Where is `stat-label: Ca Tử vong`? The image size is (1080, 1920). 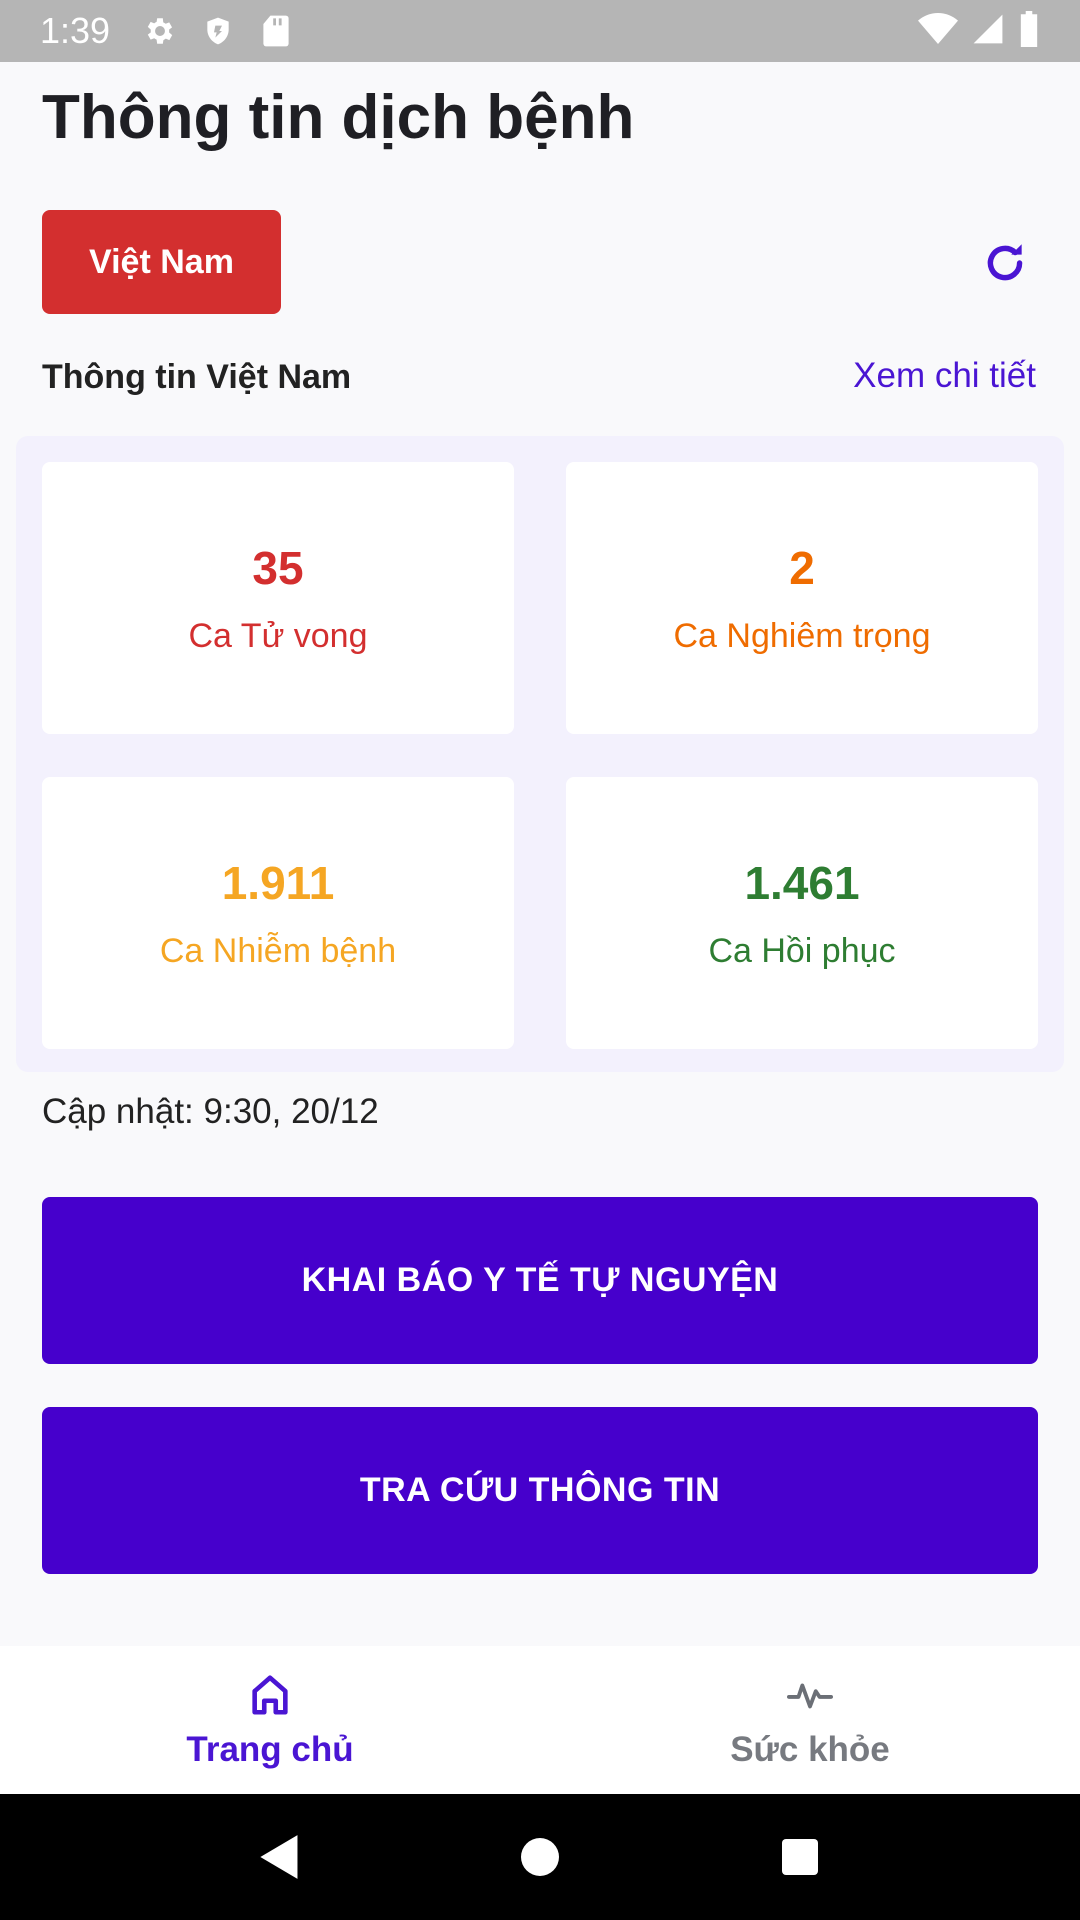 stat-label: Ca Tử vong is located at coordinates (278, 635).